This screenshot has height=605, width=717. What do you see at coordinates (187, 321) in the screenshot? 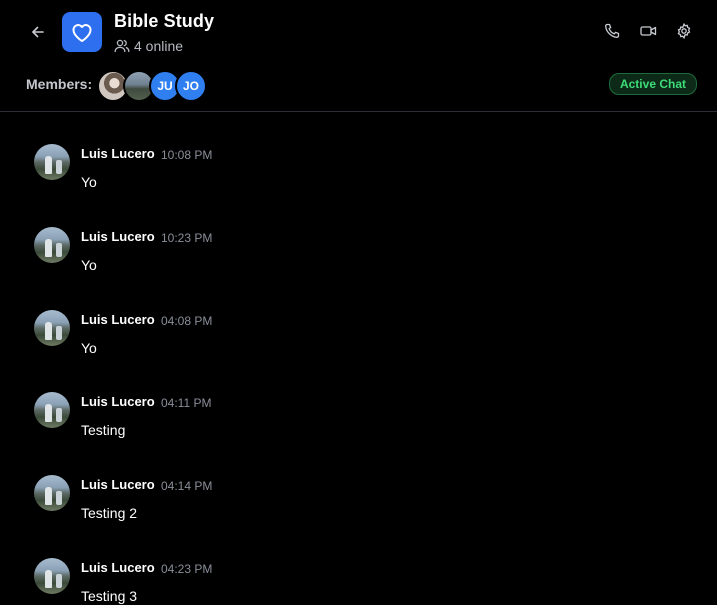
I see `message-time: 04:08 PM` at bounding box center [187, 321].